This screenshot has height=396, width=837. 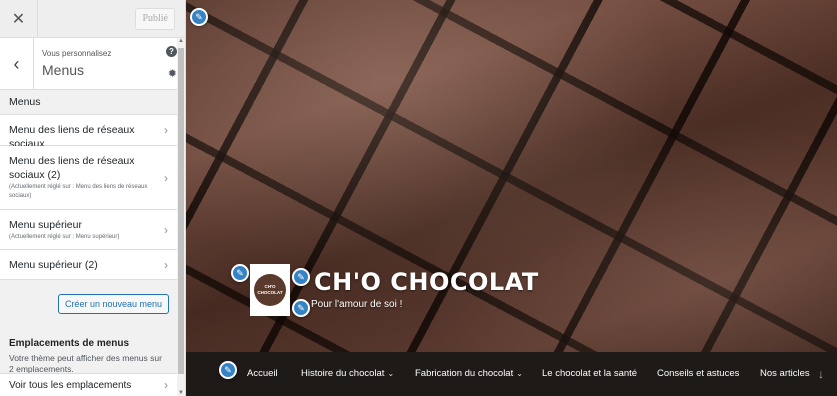 What do you see at coordinates (113, 304) in the screenshot?
I see `create-menu-button: Créer un nouveau menu` at bounding box center [113, 304].